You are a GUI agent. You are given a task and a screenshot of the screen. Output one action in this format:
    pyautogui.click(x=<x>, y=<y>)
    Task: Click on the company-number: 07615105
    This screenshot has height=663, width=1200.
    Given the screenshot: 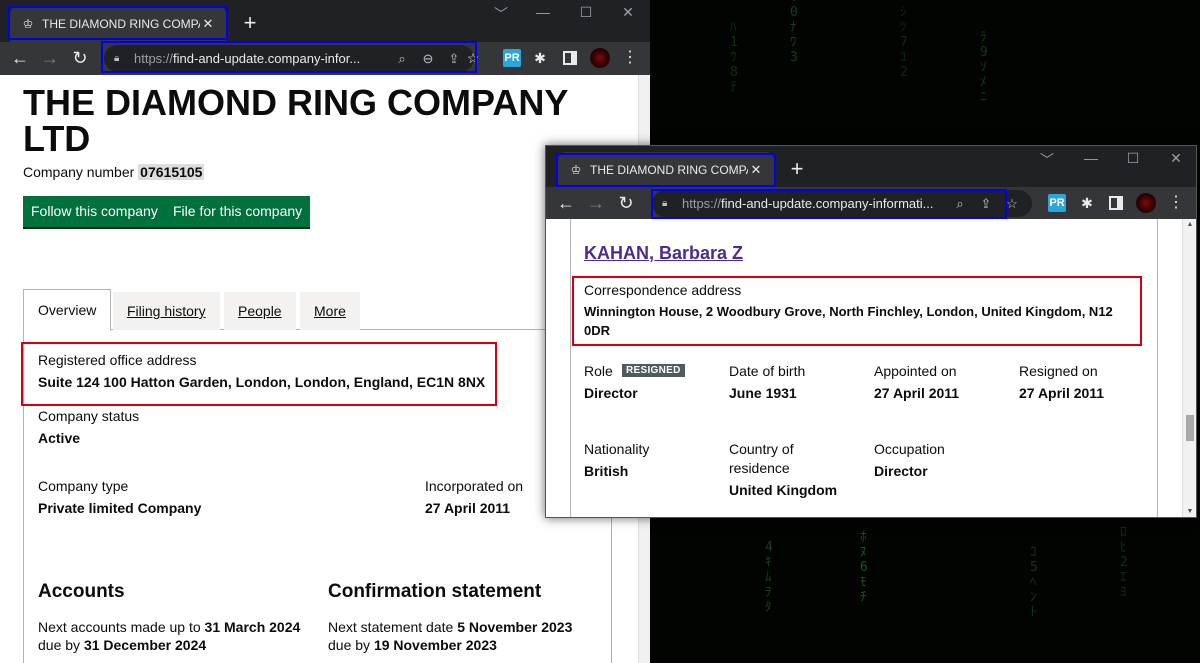 What is the action you would take?
    pyautogui.click(x=171, y=172)
    